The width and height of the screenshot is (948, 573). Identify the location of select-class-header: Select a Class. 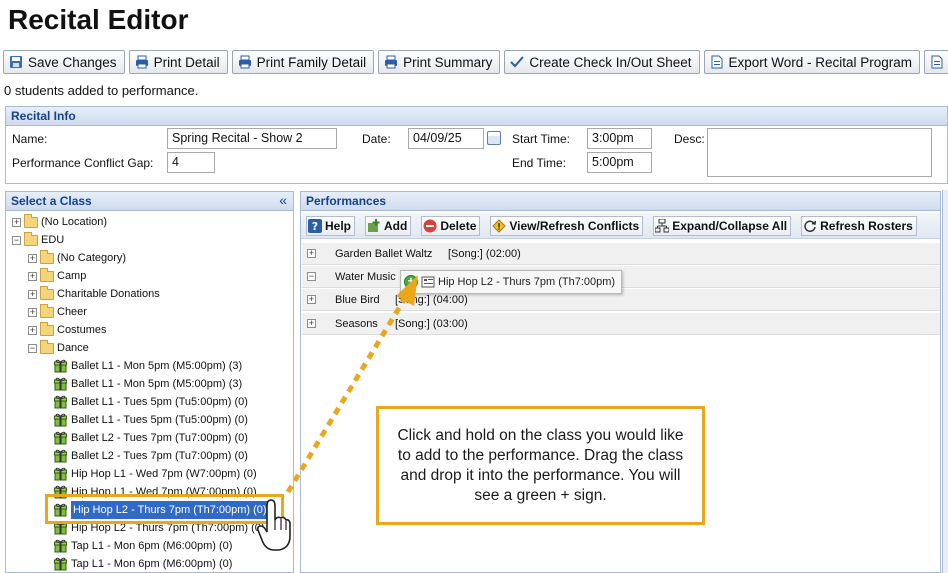
(149, 201).